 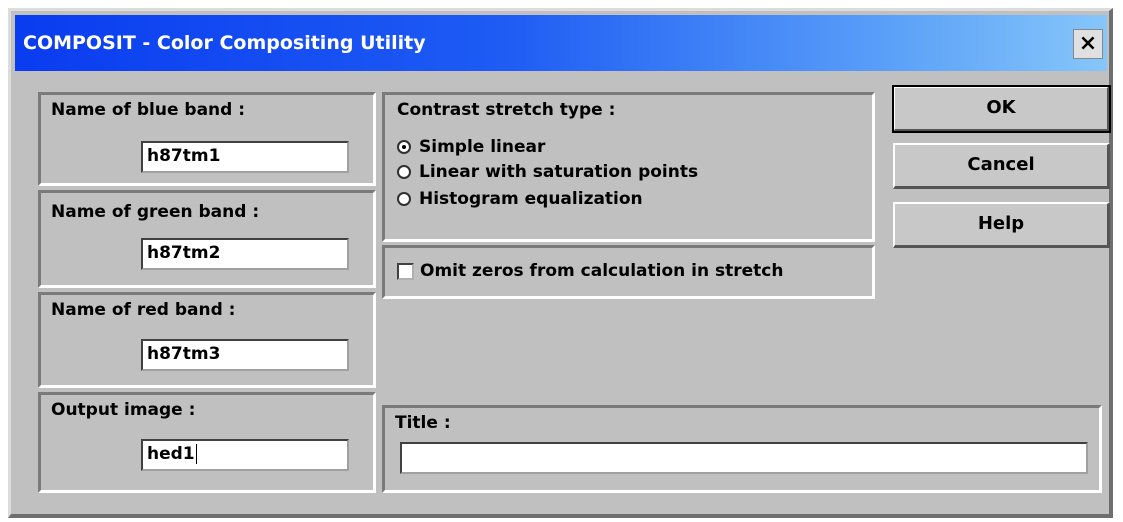 I want to click on radio-linear-saturation: Linear with saturation points, so click(x=597, y=173).